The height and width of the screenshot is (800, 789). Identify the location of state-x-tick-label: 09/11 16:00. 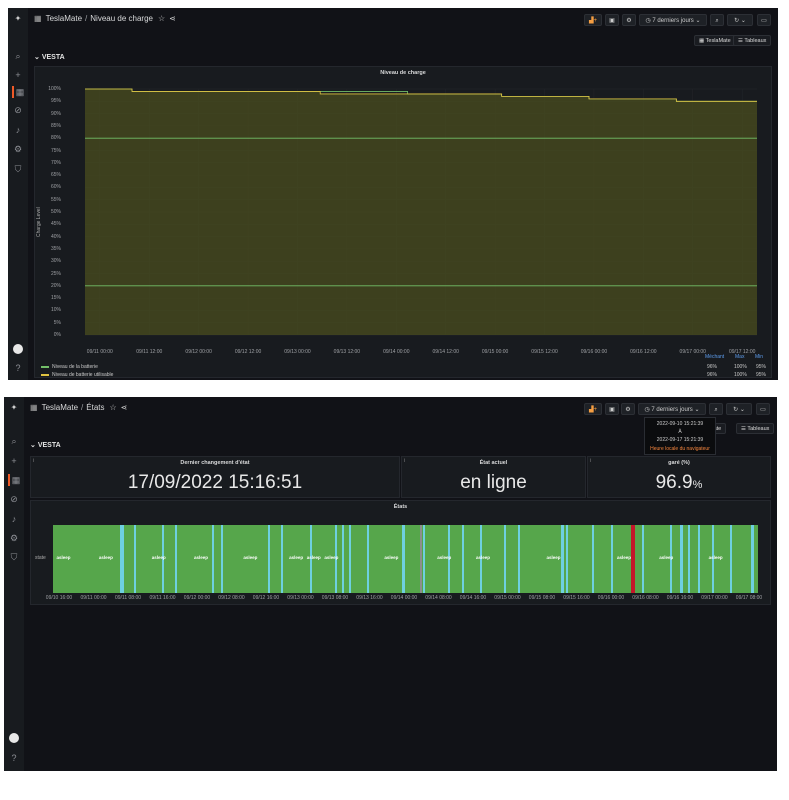
(162, 598).